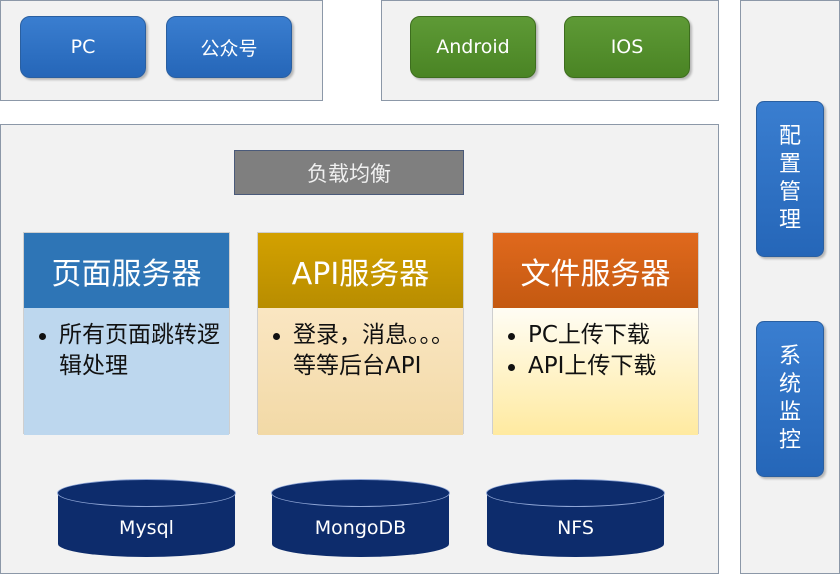 The height and width of the screenshot is (574, 840). I want to click on config-management: 配置管理, so click(790, 179).